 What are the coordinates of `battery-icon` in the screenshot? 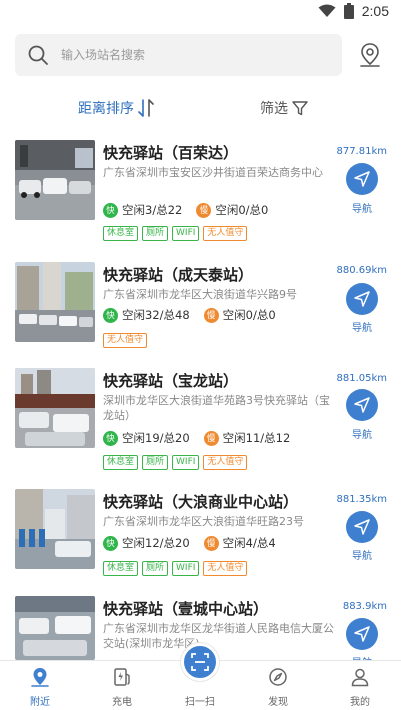 It's located at (348, 11).